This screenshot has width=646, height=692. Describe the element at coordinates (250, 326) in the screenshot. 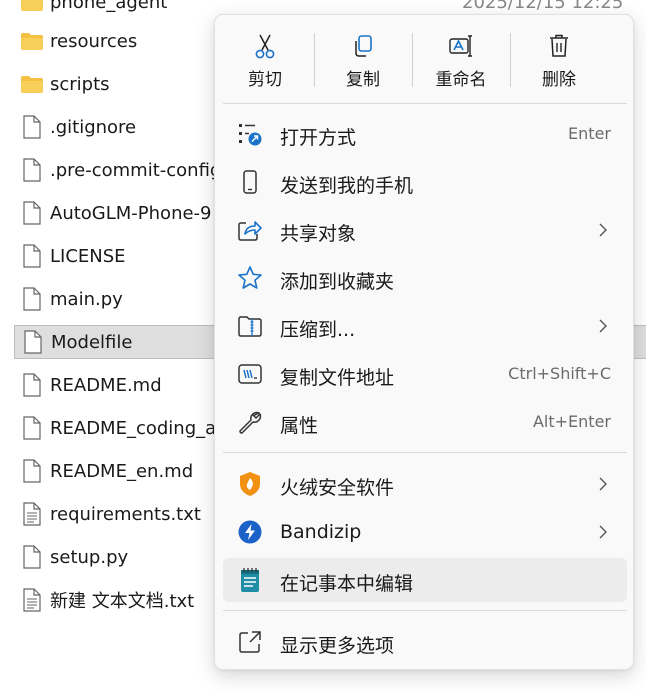

I see `zip-icon` at that location.